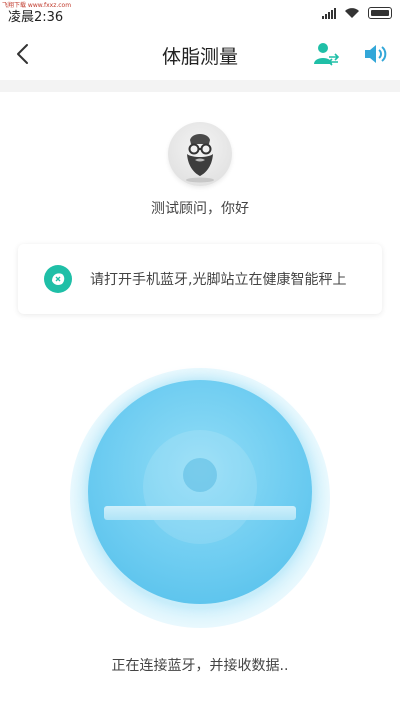  Describe the element at coordinates (200, 666) in the screenshot. I see `connection-status: 正在连接蓝牙，并接收数据..` at that location.